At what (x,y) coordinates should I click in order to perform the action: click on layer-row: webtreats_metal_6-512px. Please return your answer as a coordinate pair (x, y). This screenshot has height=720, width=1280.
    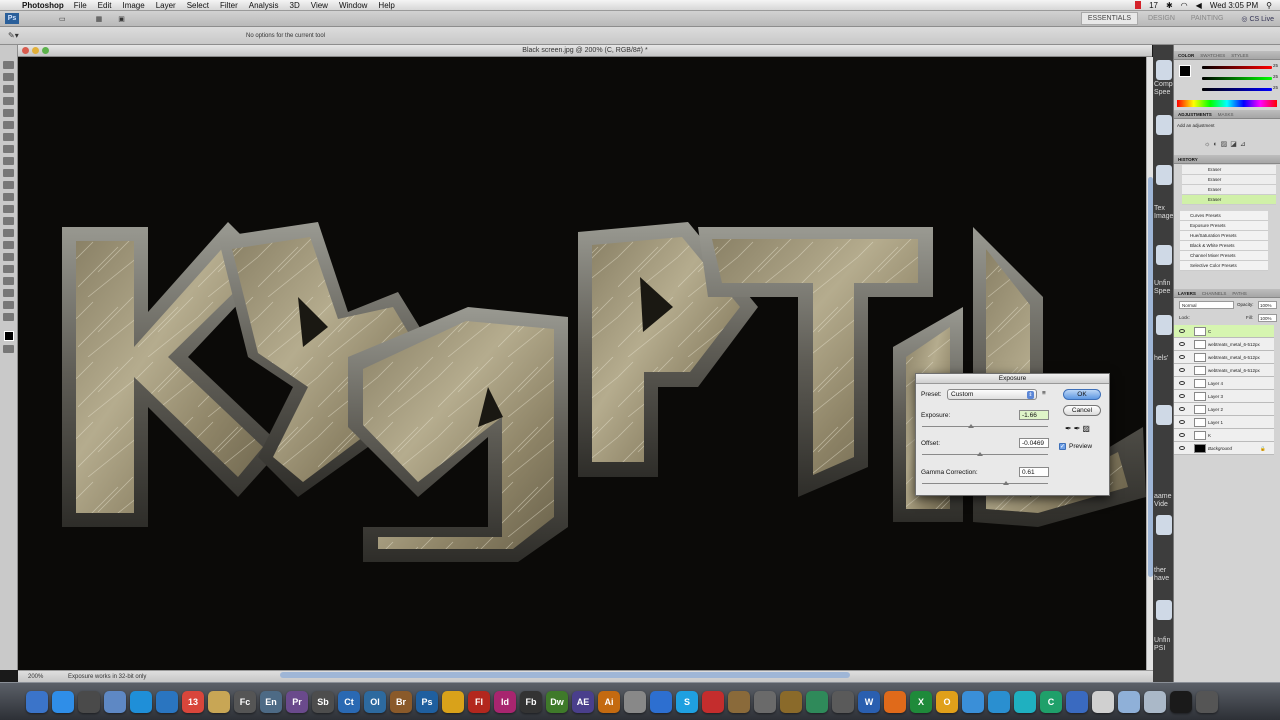
    Looking at the image, I should click on (1224, 357).